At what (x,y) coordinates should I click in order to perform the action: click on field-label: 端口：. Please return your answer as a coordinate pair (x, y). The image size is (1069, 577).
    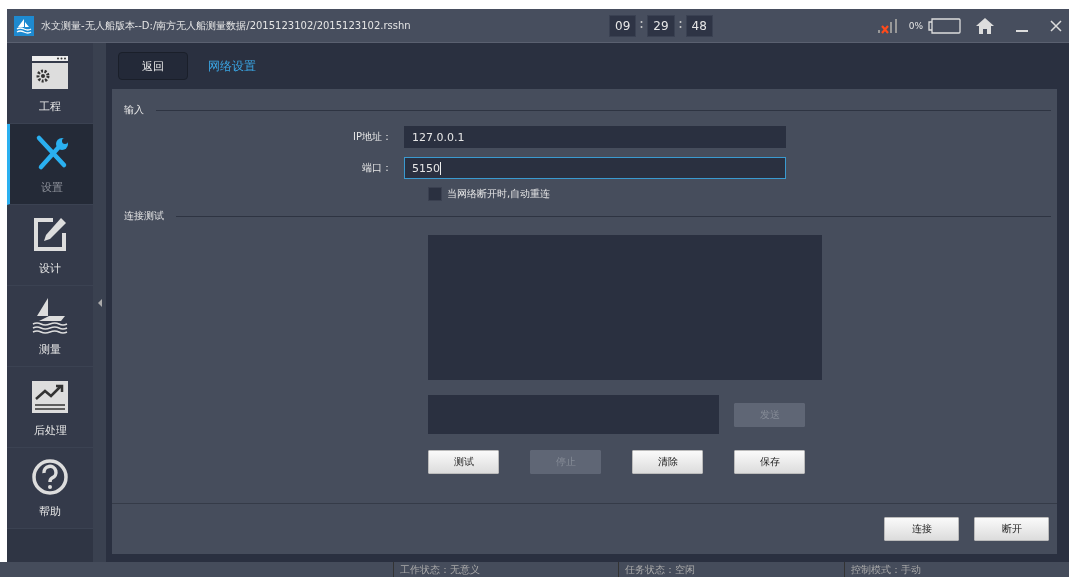
    Looking at the image, I should click on (377, 168).